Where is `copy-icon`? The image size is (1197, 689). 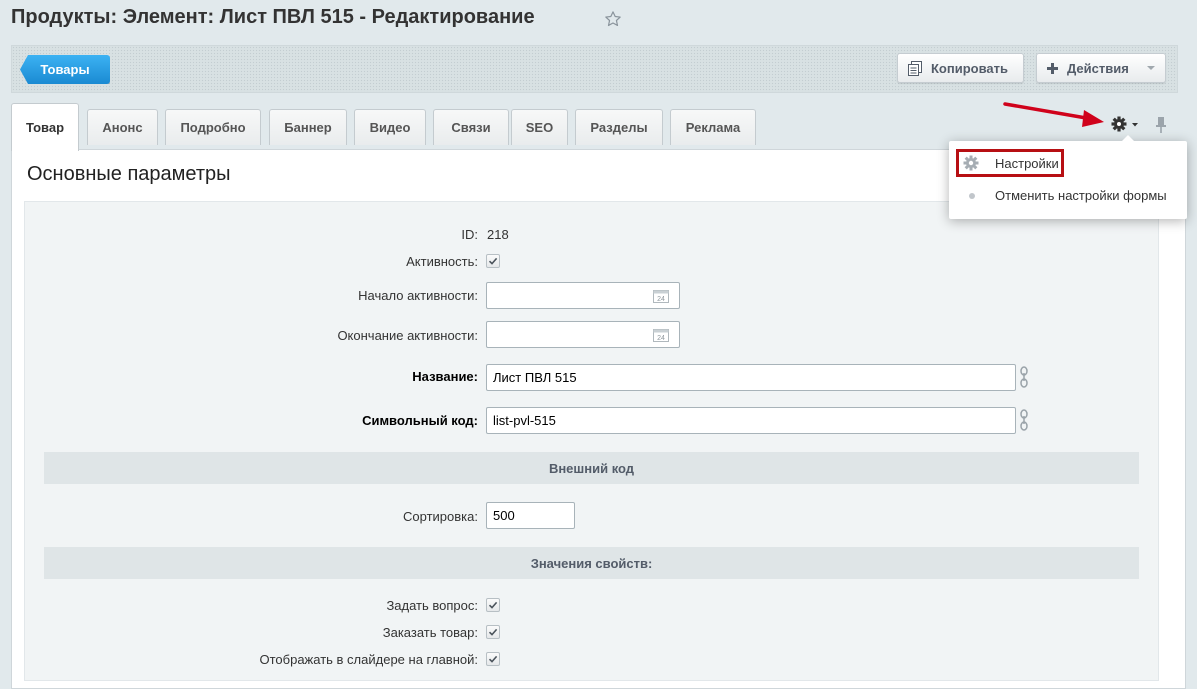 copy-icon is located at coordinates (915, 68).